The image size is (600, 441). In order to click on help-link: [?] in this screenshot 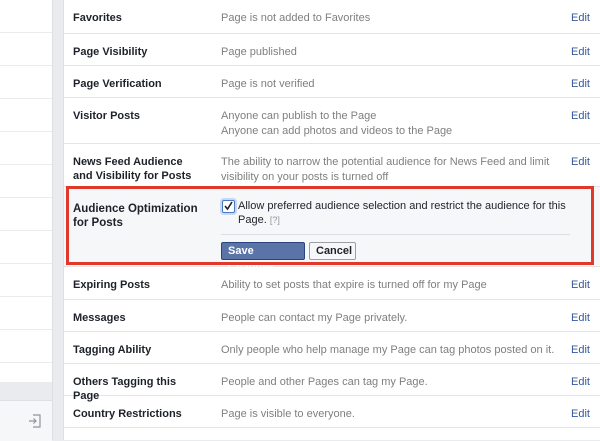, I will do `click(275, 220)`.